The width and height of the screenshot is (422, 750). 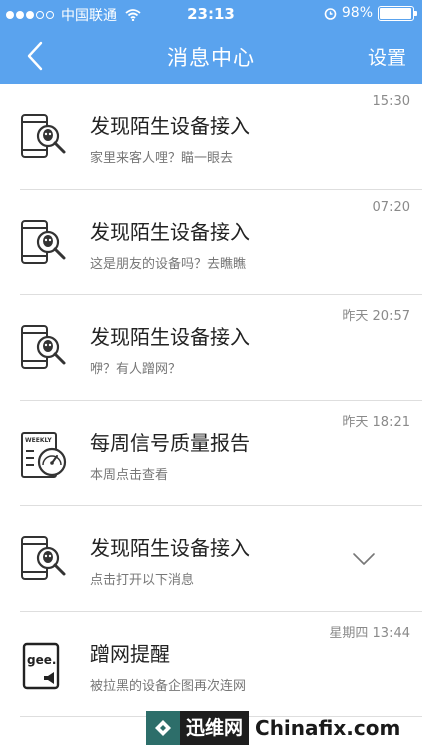 What do you see at coordinates (391, 101) in the screenshot?
I see `message-time: 15:30` at bounding box center [391, 101].